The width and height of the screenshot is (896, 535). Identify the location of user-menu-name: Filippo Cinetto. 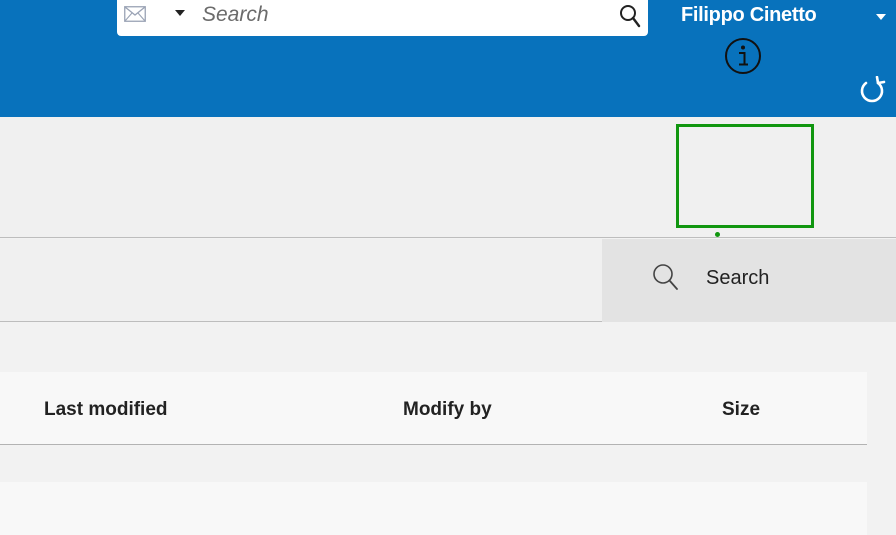
(749, 16).